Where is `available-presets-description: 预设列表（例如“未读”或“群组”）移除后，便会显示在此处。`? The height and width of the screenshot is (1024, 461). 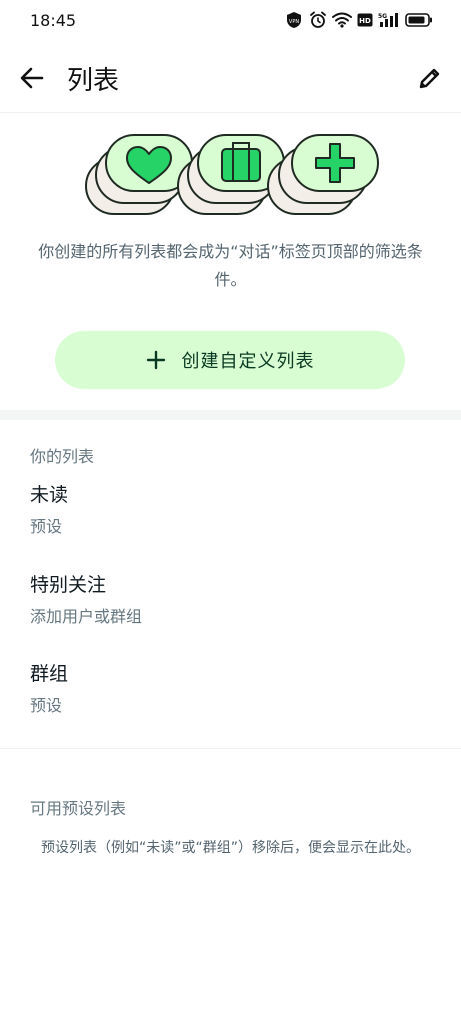 available-presets-description: 预设列表（例如“未读”或“群组”）移除后，便会显示在此处。 is located at coordinates (230, 848).